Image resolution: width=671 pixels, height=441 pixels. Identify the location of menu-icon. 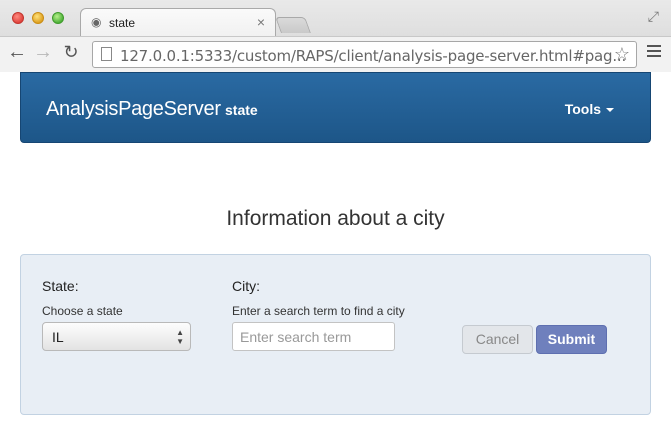
(654, 52).